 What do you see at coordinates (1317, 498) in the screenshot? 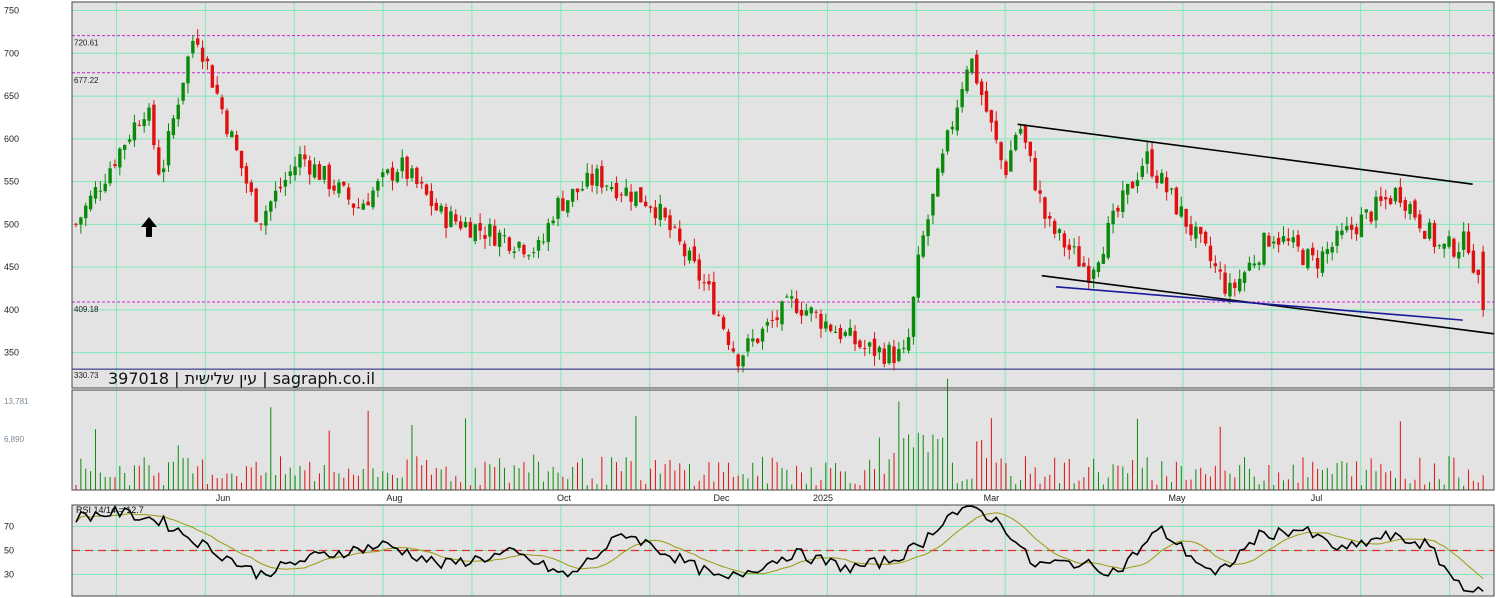
I see `x-tick-label: Jul` at bounding box center [1317, 498].